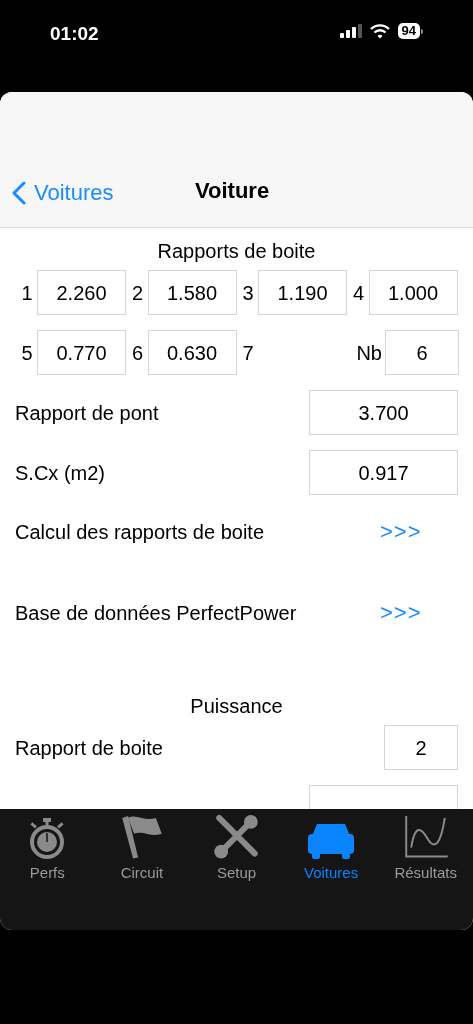  I want to click on input-field: 2, so click(421, 747).